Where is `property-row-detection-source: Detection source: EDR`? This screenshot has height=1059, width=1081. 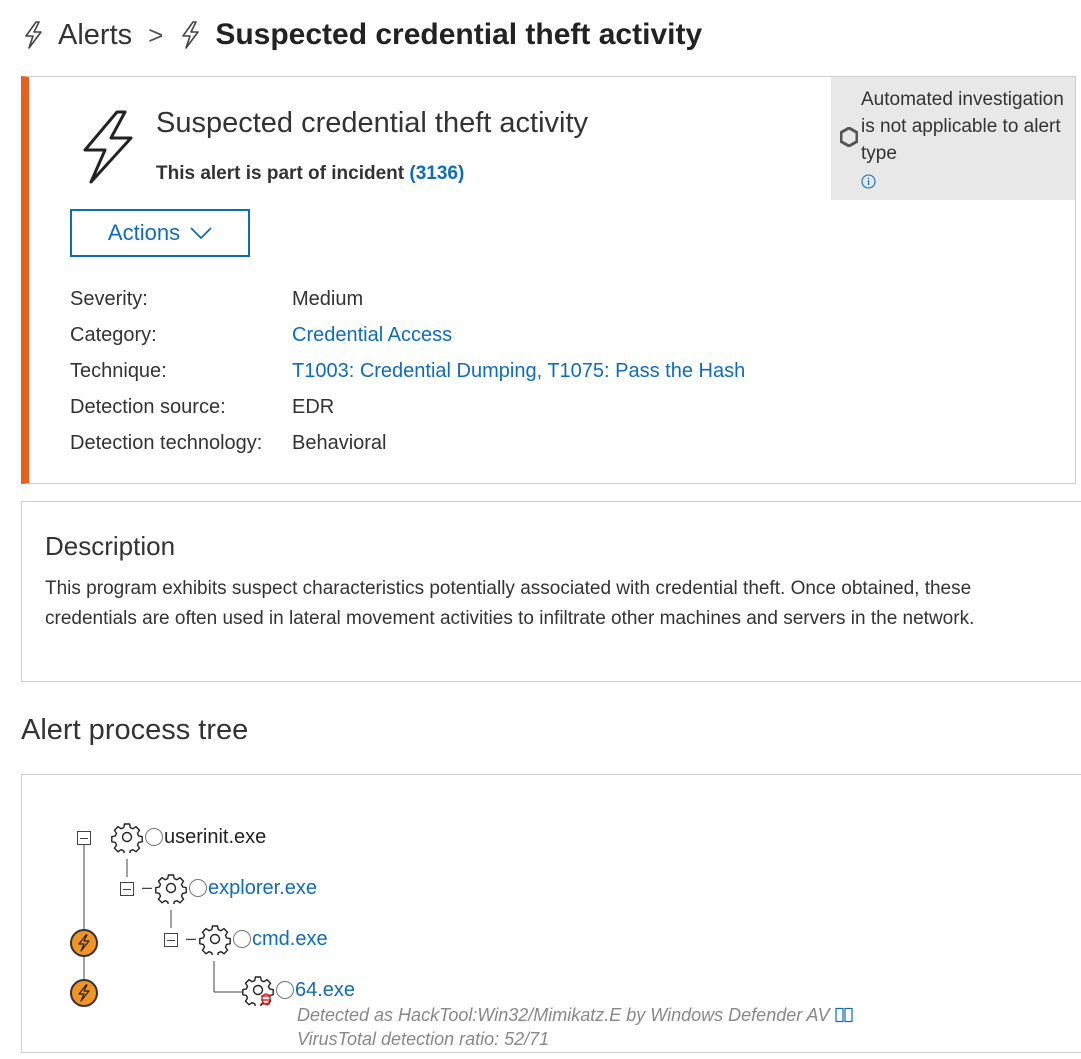 property-row-detection-source: Detection source: EDR is located at coordinates (407, 407).